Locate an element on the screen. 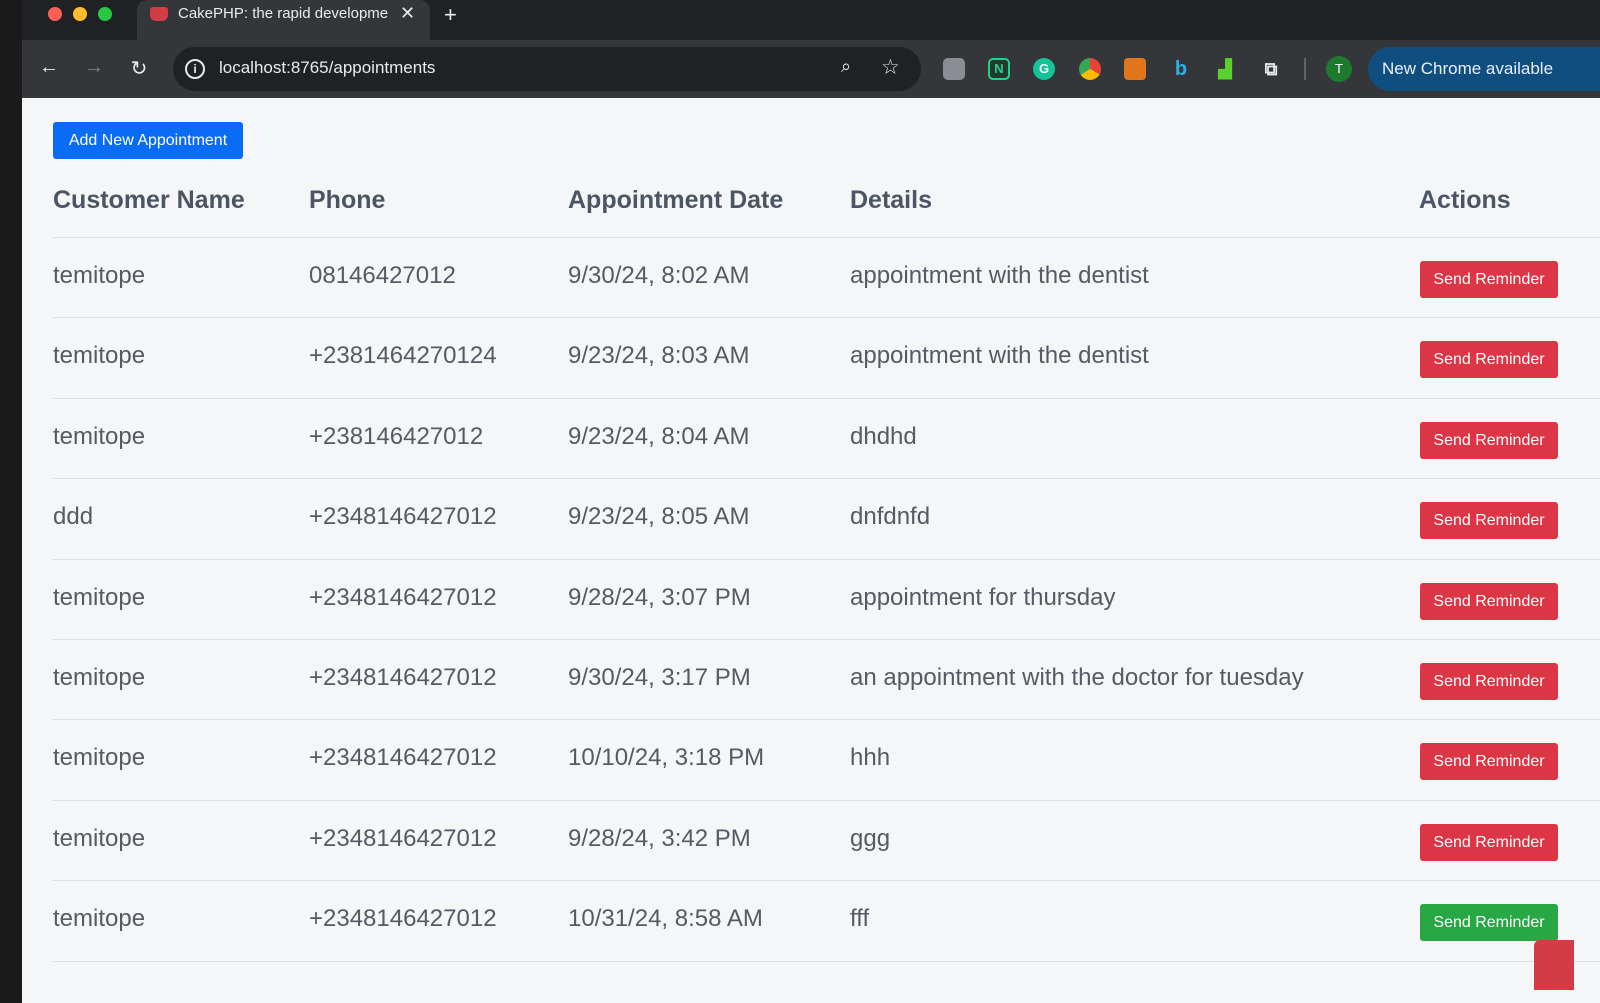  customer-name-cell: ddd is located at coordinates (73, 517).